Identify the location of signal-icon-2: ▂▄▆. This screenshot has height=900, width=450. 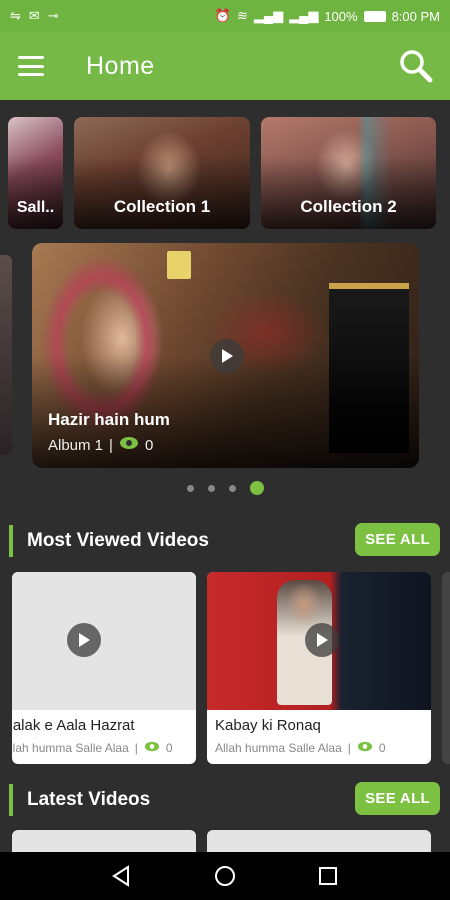
(304, 15).